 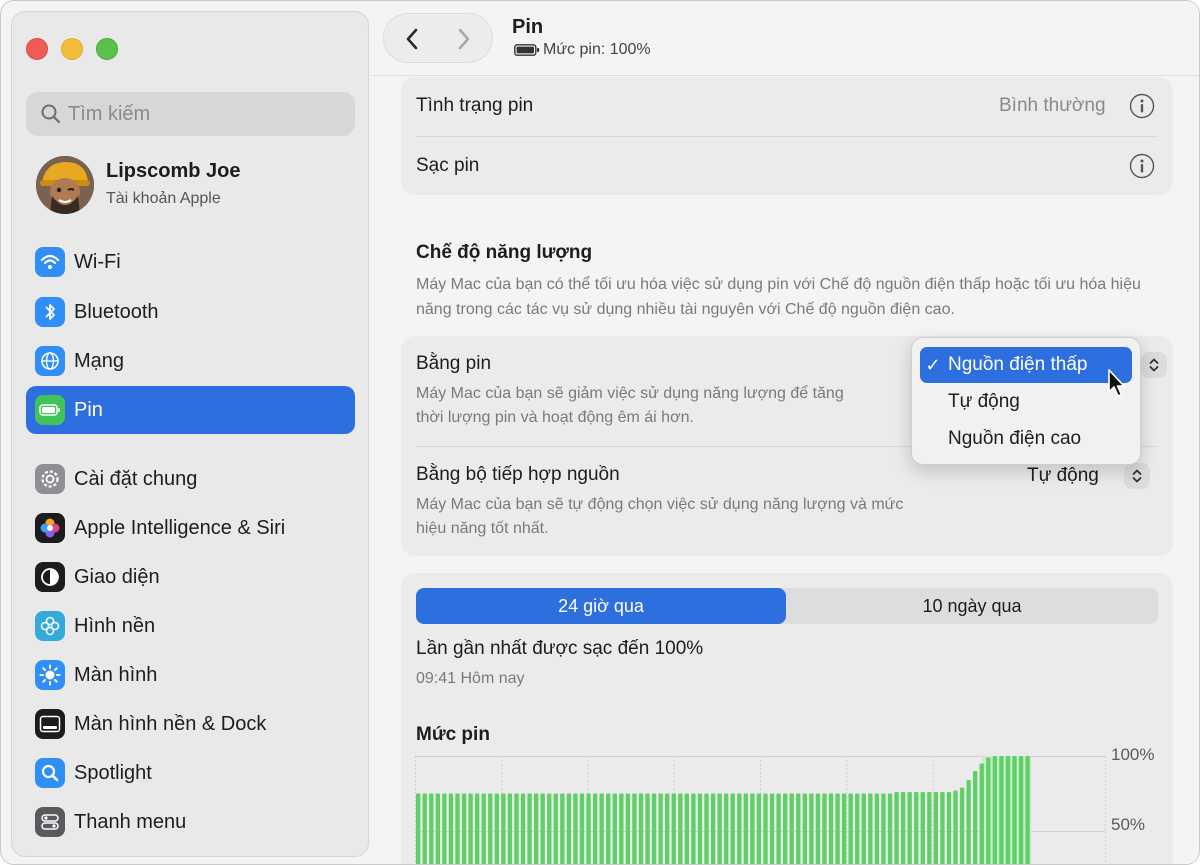 I want to click on sidebar-item-battery: Pin, so click(x=190, y=410).